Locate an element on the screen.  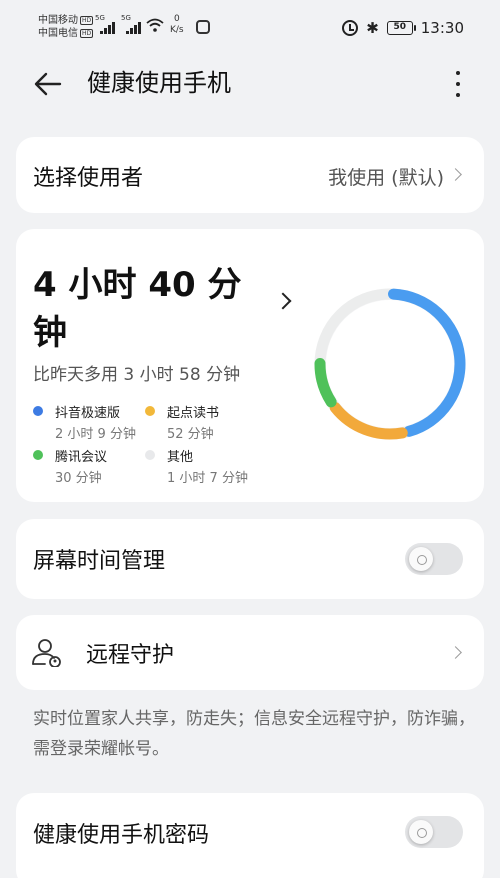
carrier-2-label: 中国电信 is located at coordinates (58, 33).